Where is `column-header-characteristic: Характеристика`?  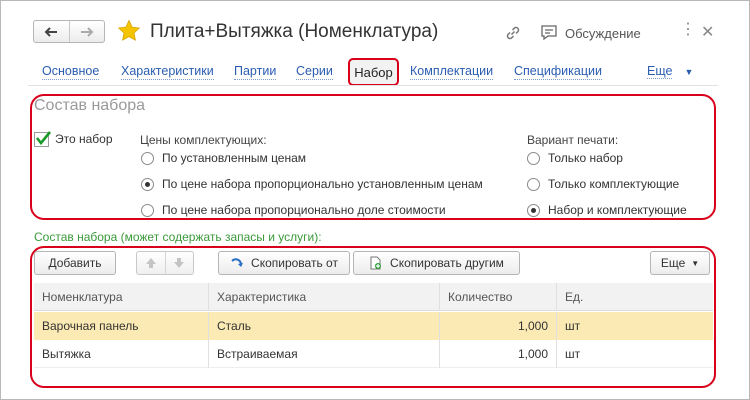
column-header-characteristic: Характеристика is located at coordinates (324, 297).